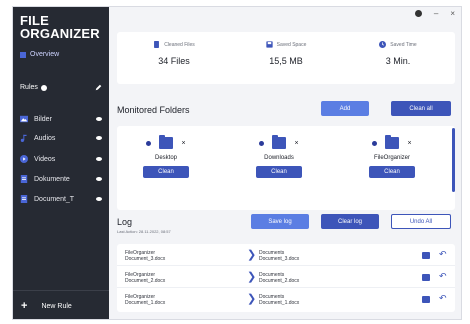 The width and height of the screenshot is (470, 324). What do you see at coordinates (145, 259) in the screenshot?
I see `source-file: Document_3.docx` at bounding box center [145, 259].